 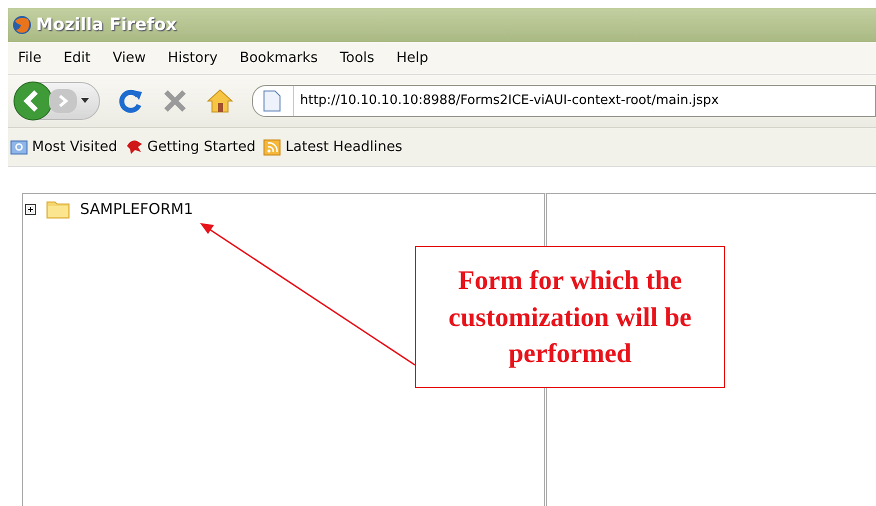 I want to click on callout-note: Form for which the customization will be performed, so click(x=570, y=317).